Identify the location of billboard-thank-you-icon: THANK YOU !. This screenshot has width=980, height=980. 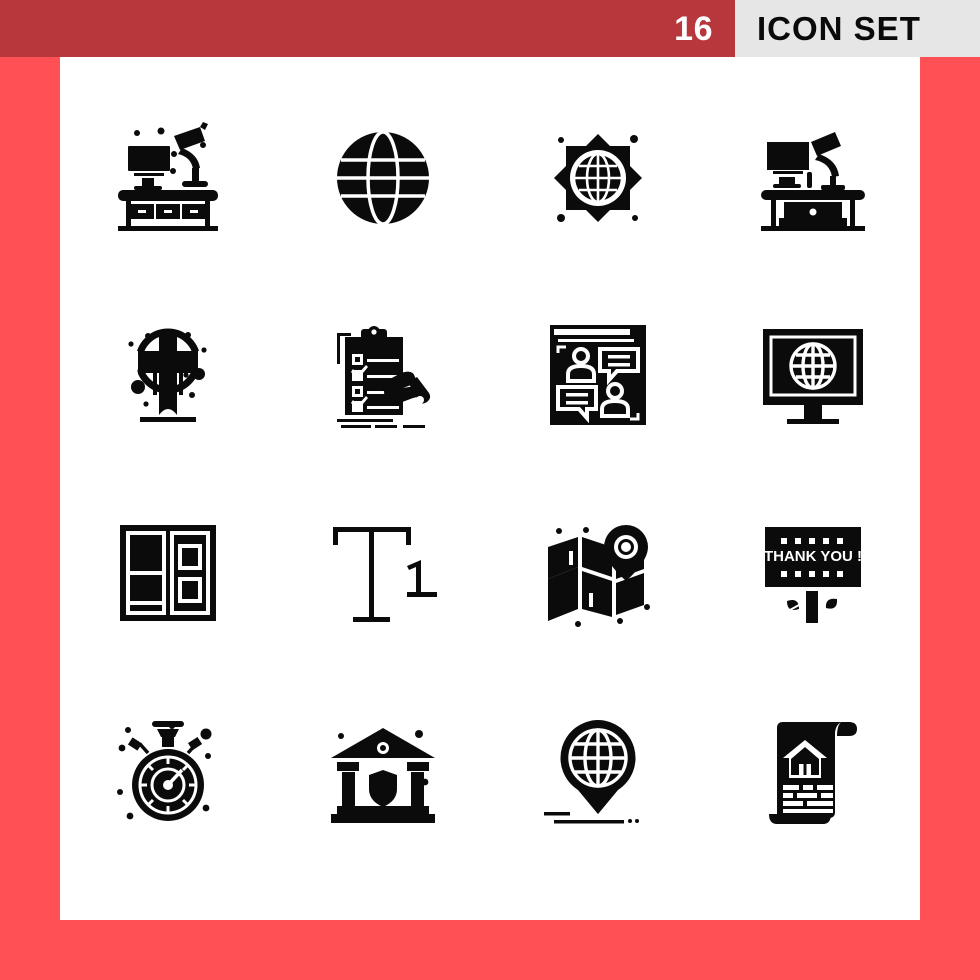
(812, 574).